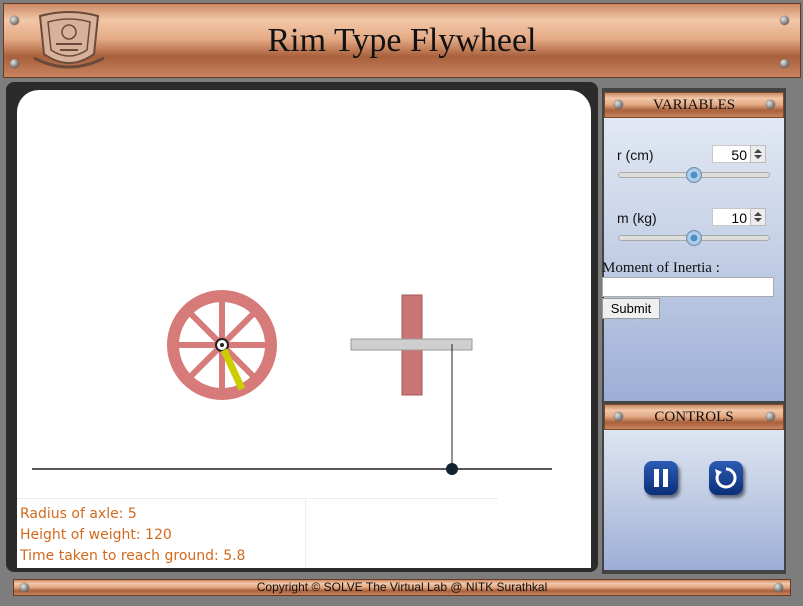 The height and width of the screenshot is (606, 803). I want to click on reset-icon, so click(726, 478).